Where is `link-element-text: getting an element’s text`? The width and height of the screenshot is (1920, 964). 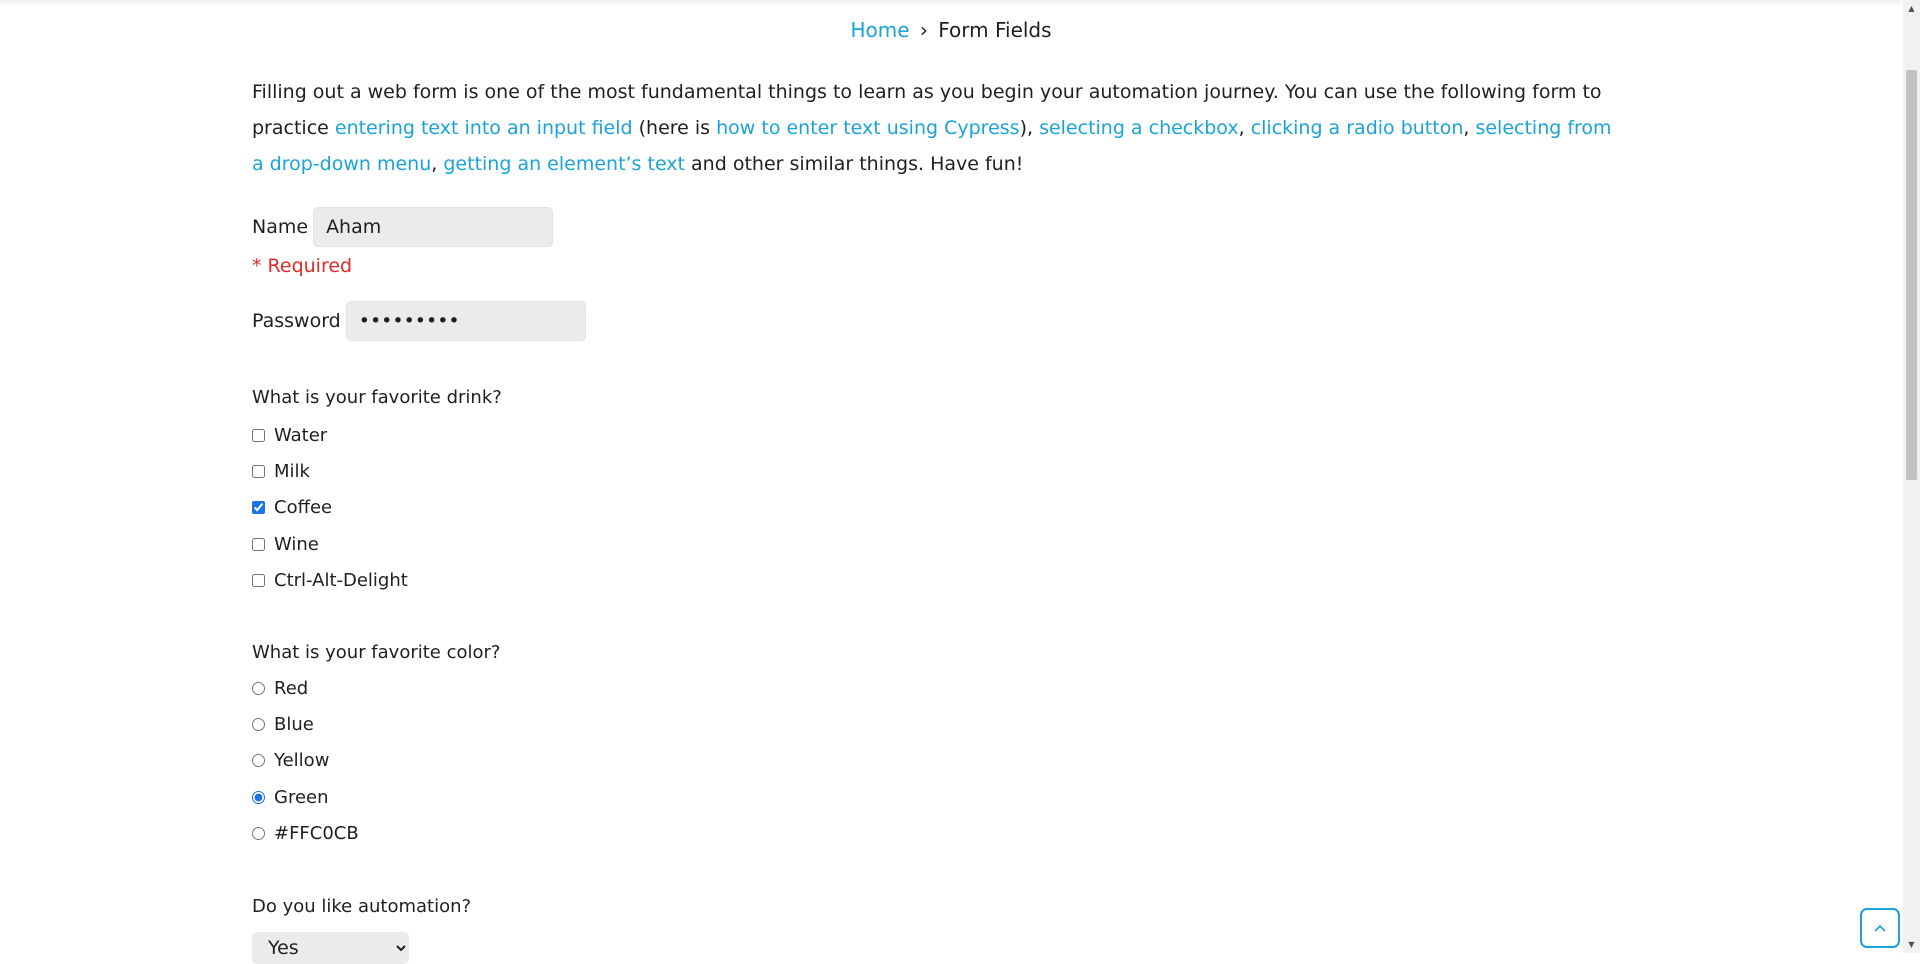 link-element-text: getting an element’s text is located at coordinates (564, 164).